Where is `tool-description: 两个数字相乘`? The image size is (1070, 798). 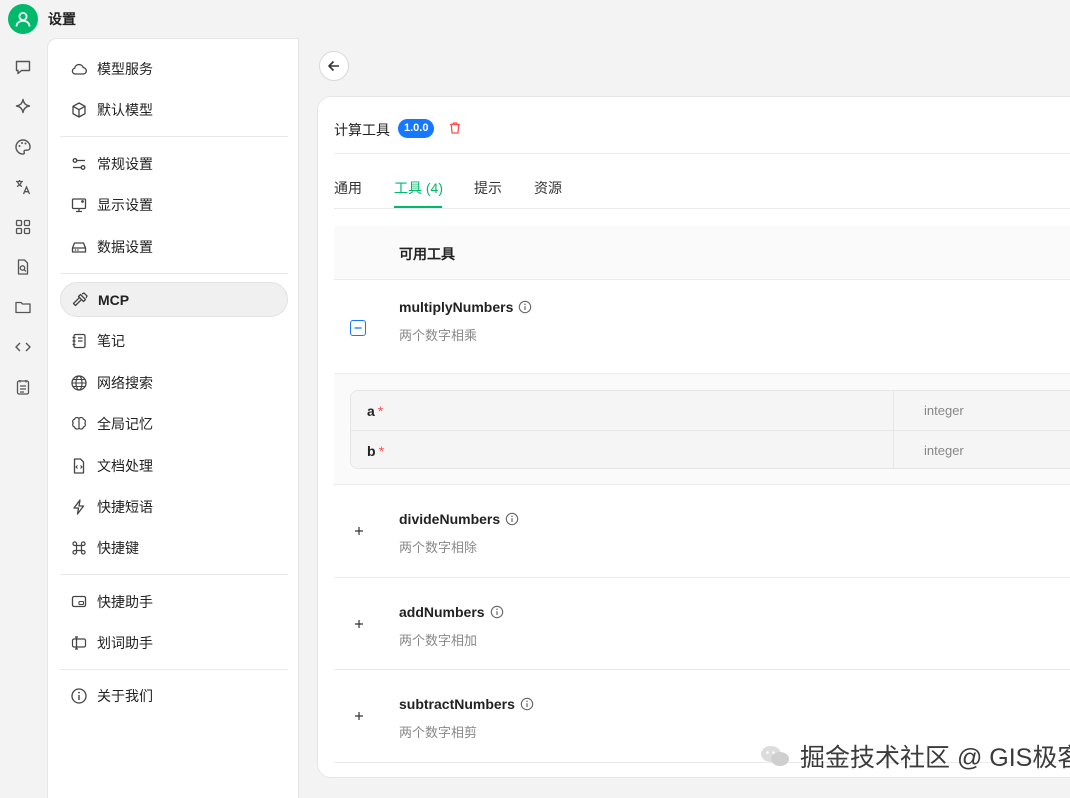
tool-description: 两个数字相乘 is located at coordinates (438, 335).